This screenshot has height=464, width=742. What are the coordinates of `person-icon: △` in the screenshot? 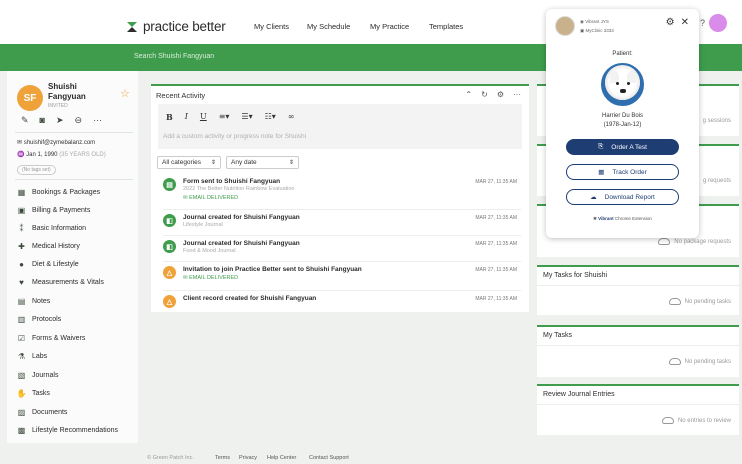 It's located at (169, 301).